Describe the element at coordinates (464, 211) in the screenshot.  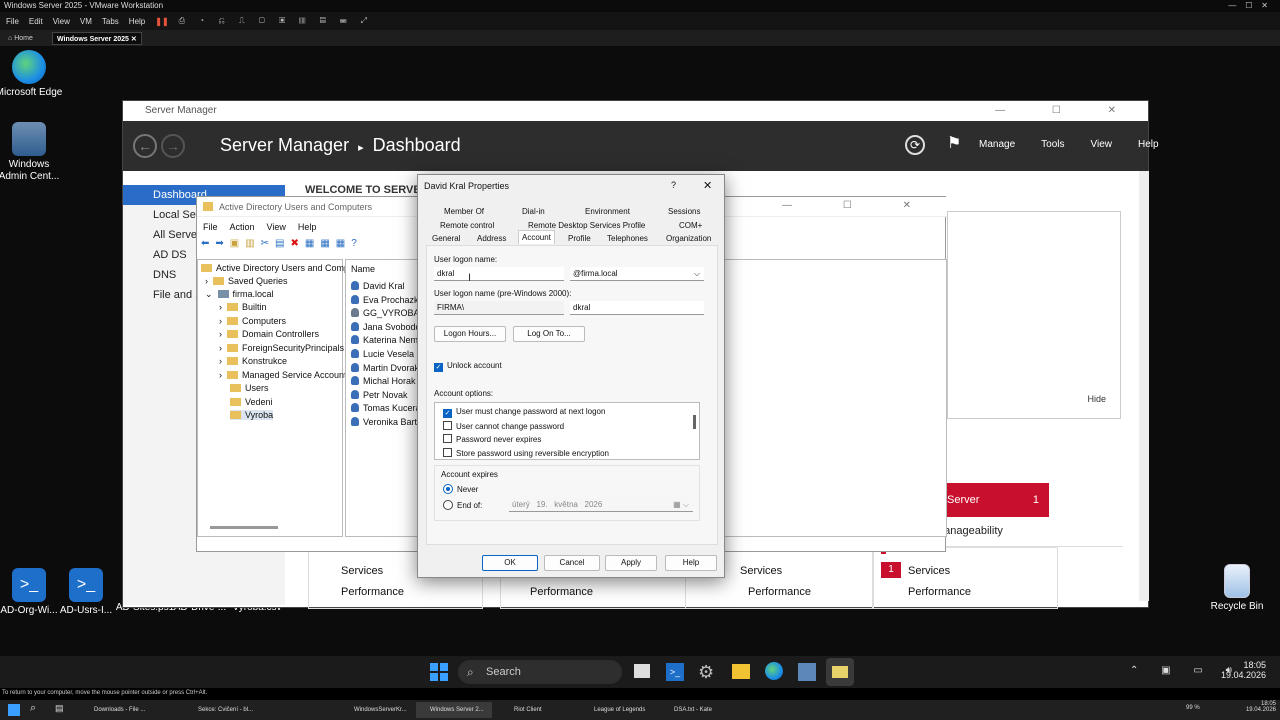
I see `tab-member-of: Member Of` at that location.